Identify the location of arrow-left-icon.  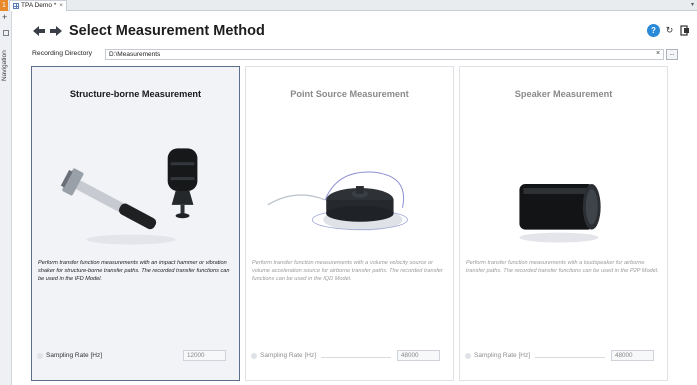
(39, 31).